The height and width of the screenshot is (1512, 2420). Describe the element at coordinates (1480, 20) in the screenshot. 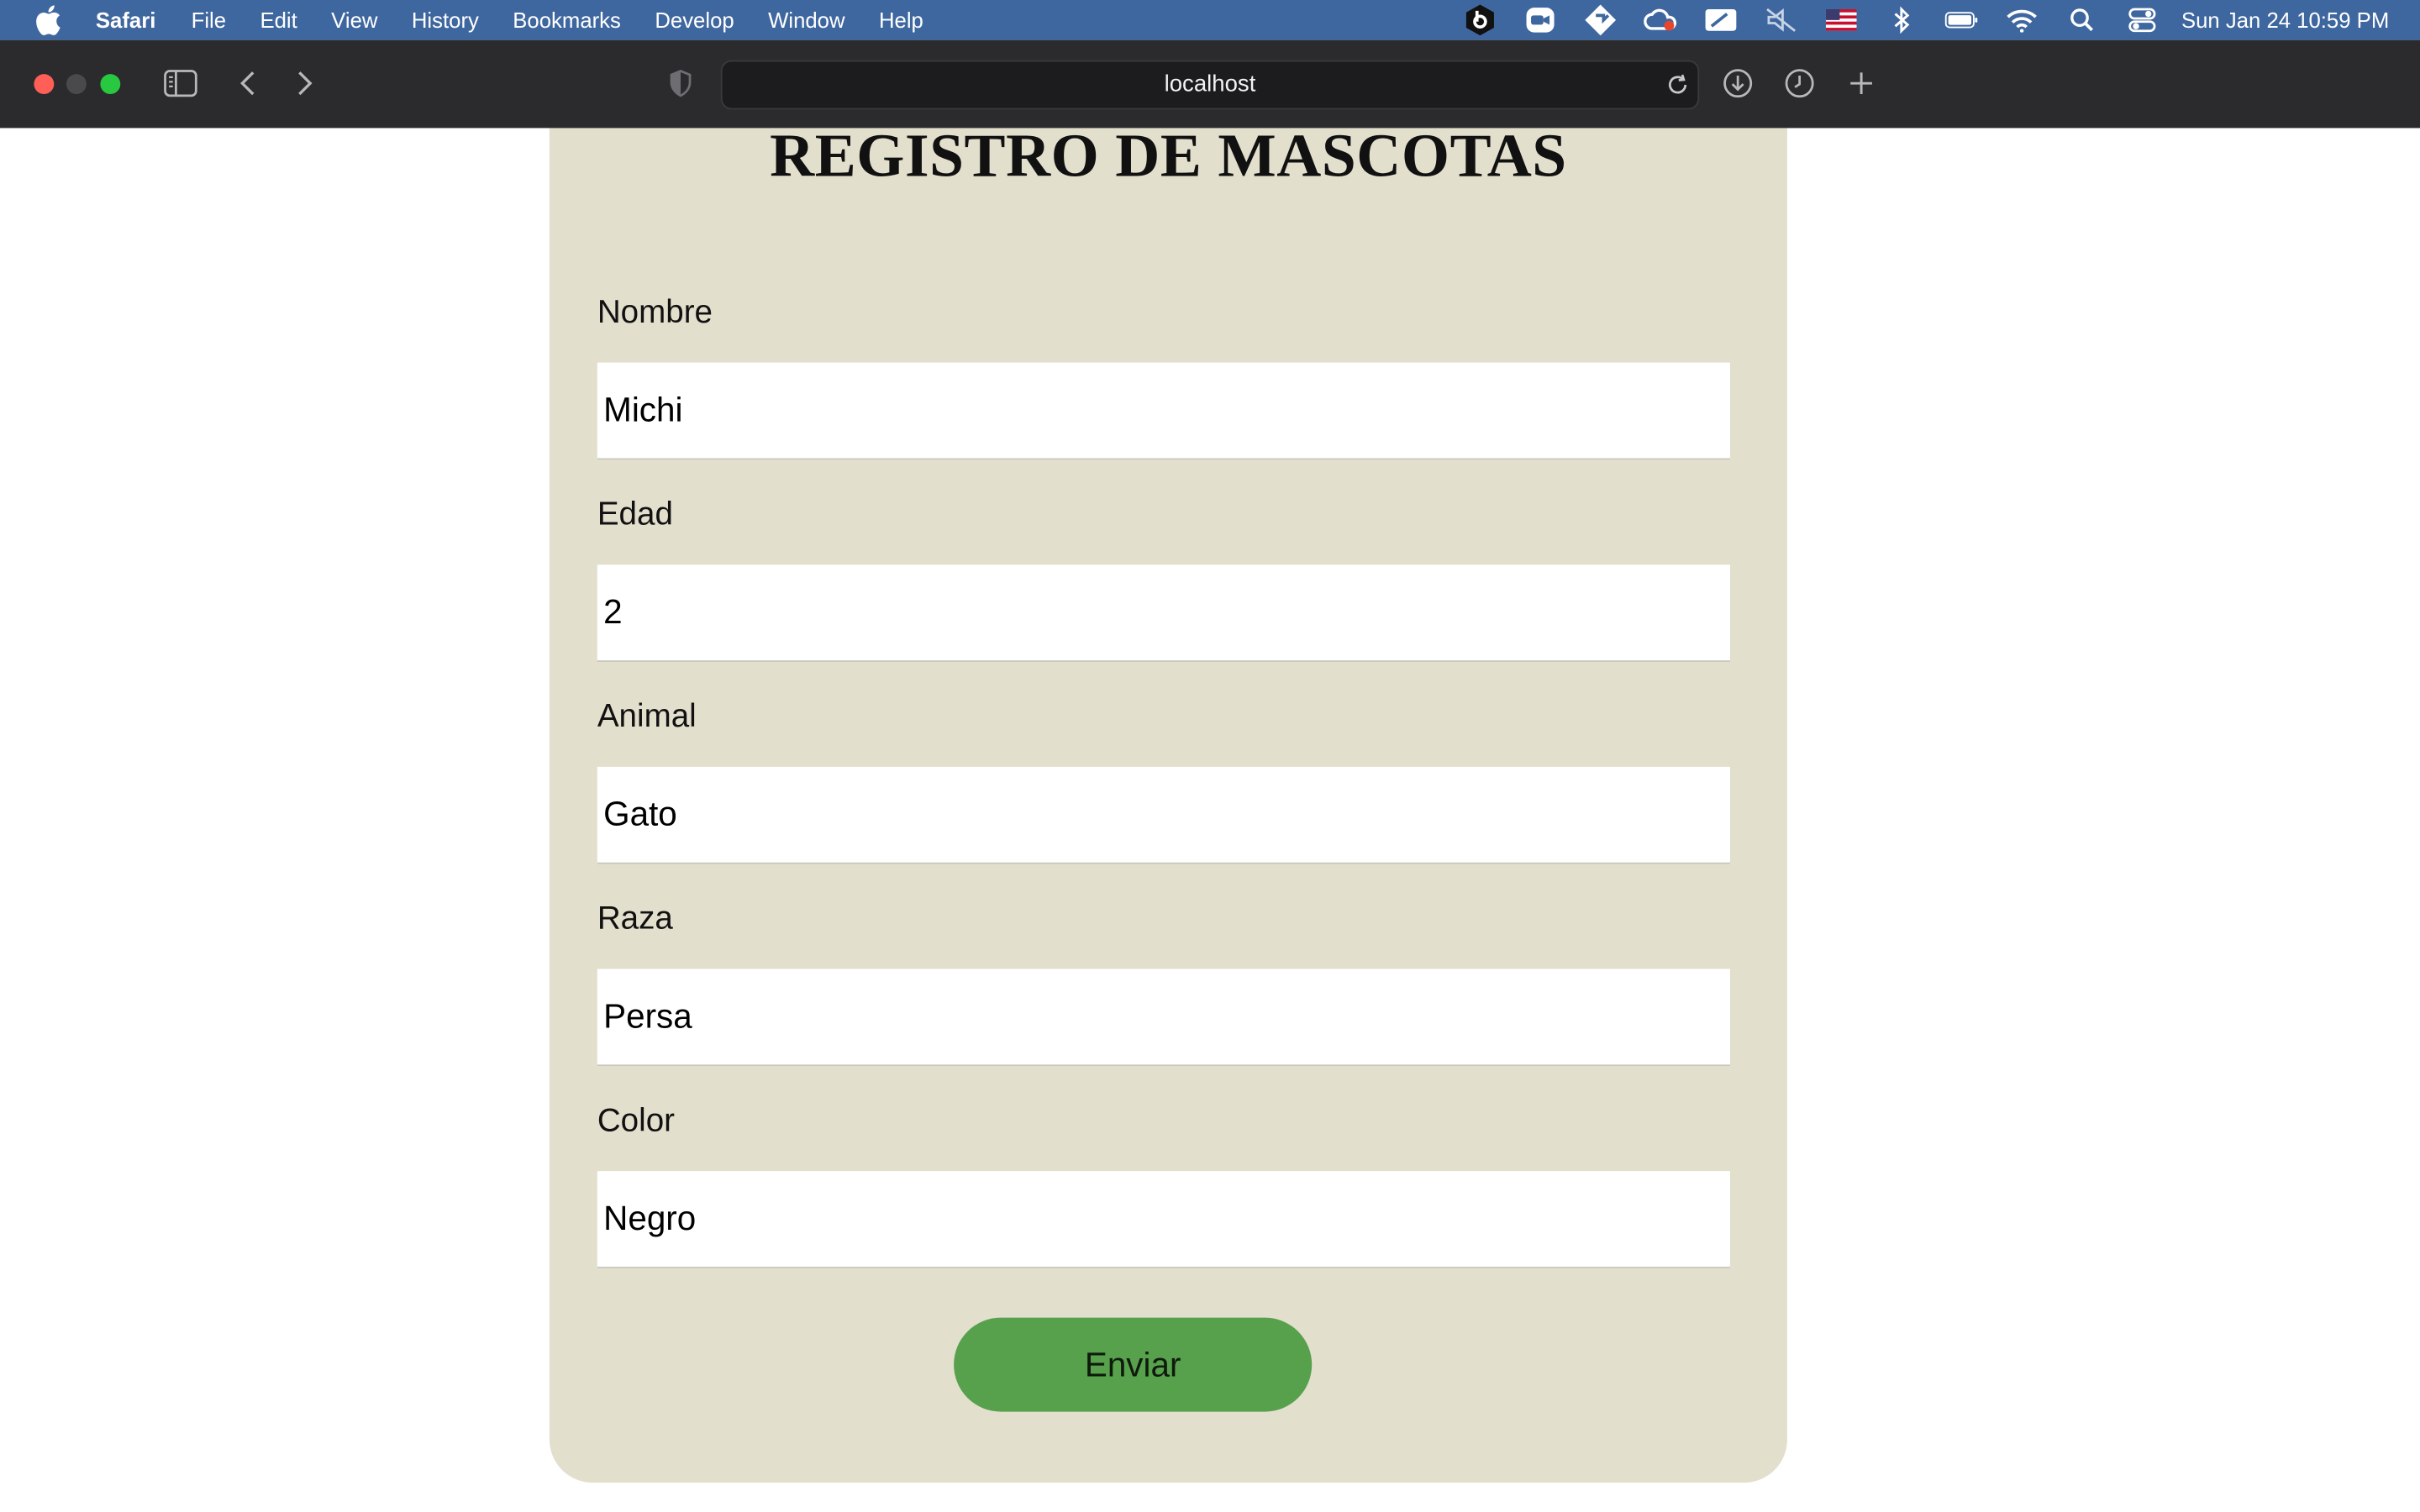

I see `bitwarden-icon` at that location.